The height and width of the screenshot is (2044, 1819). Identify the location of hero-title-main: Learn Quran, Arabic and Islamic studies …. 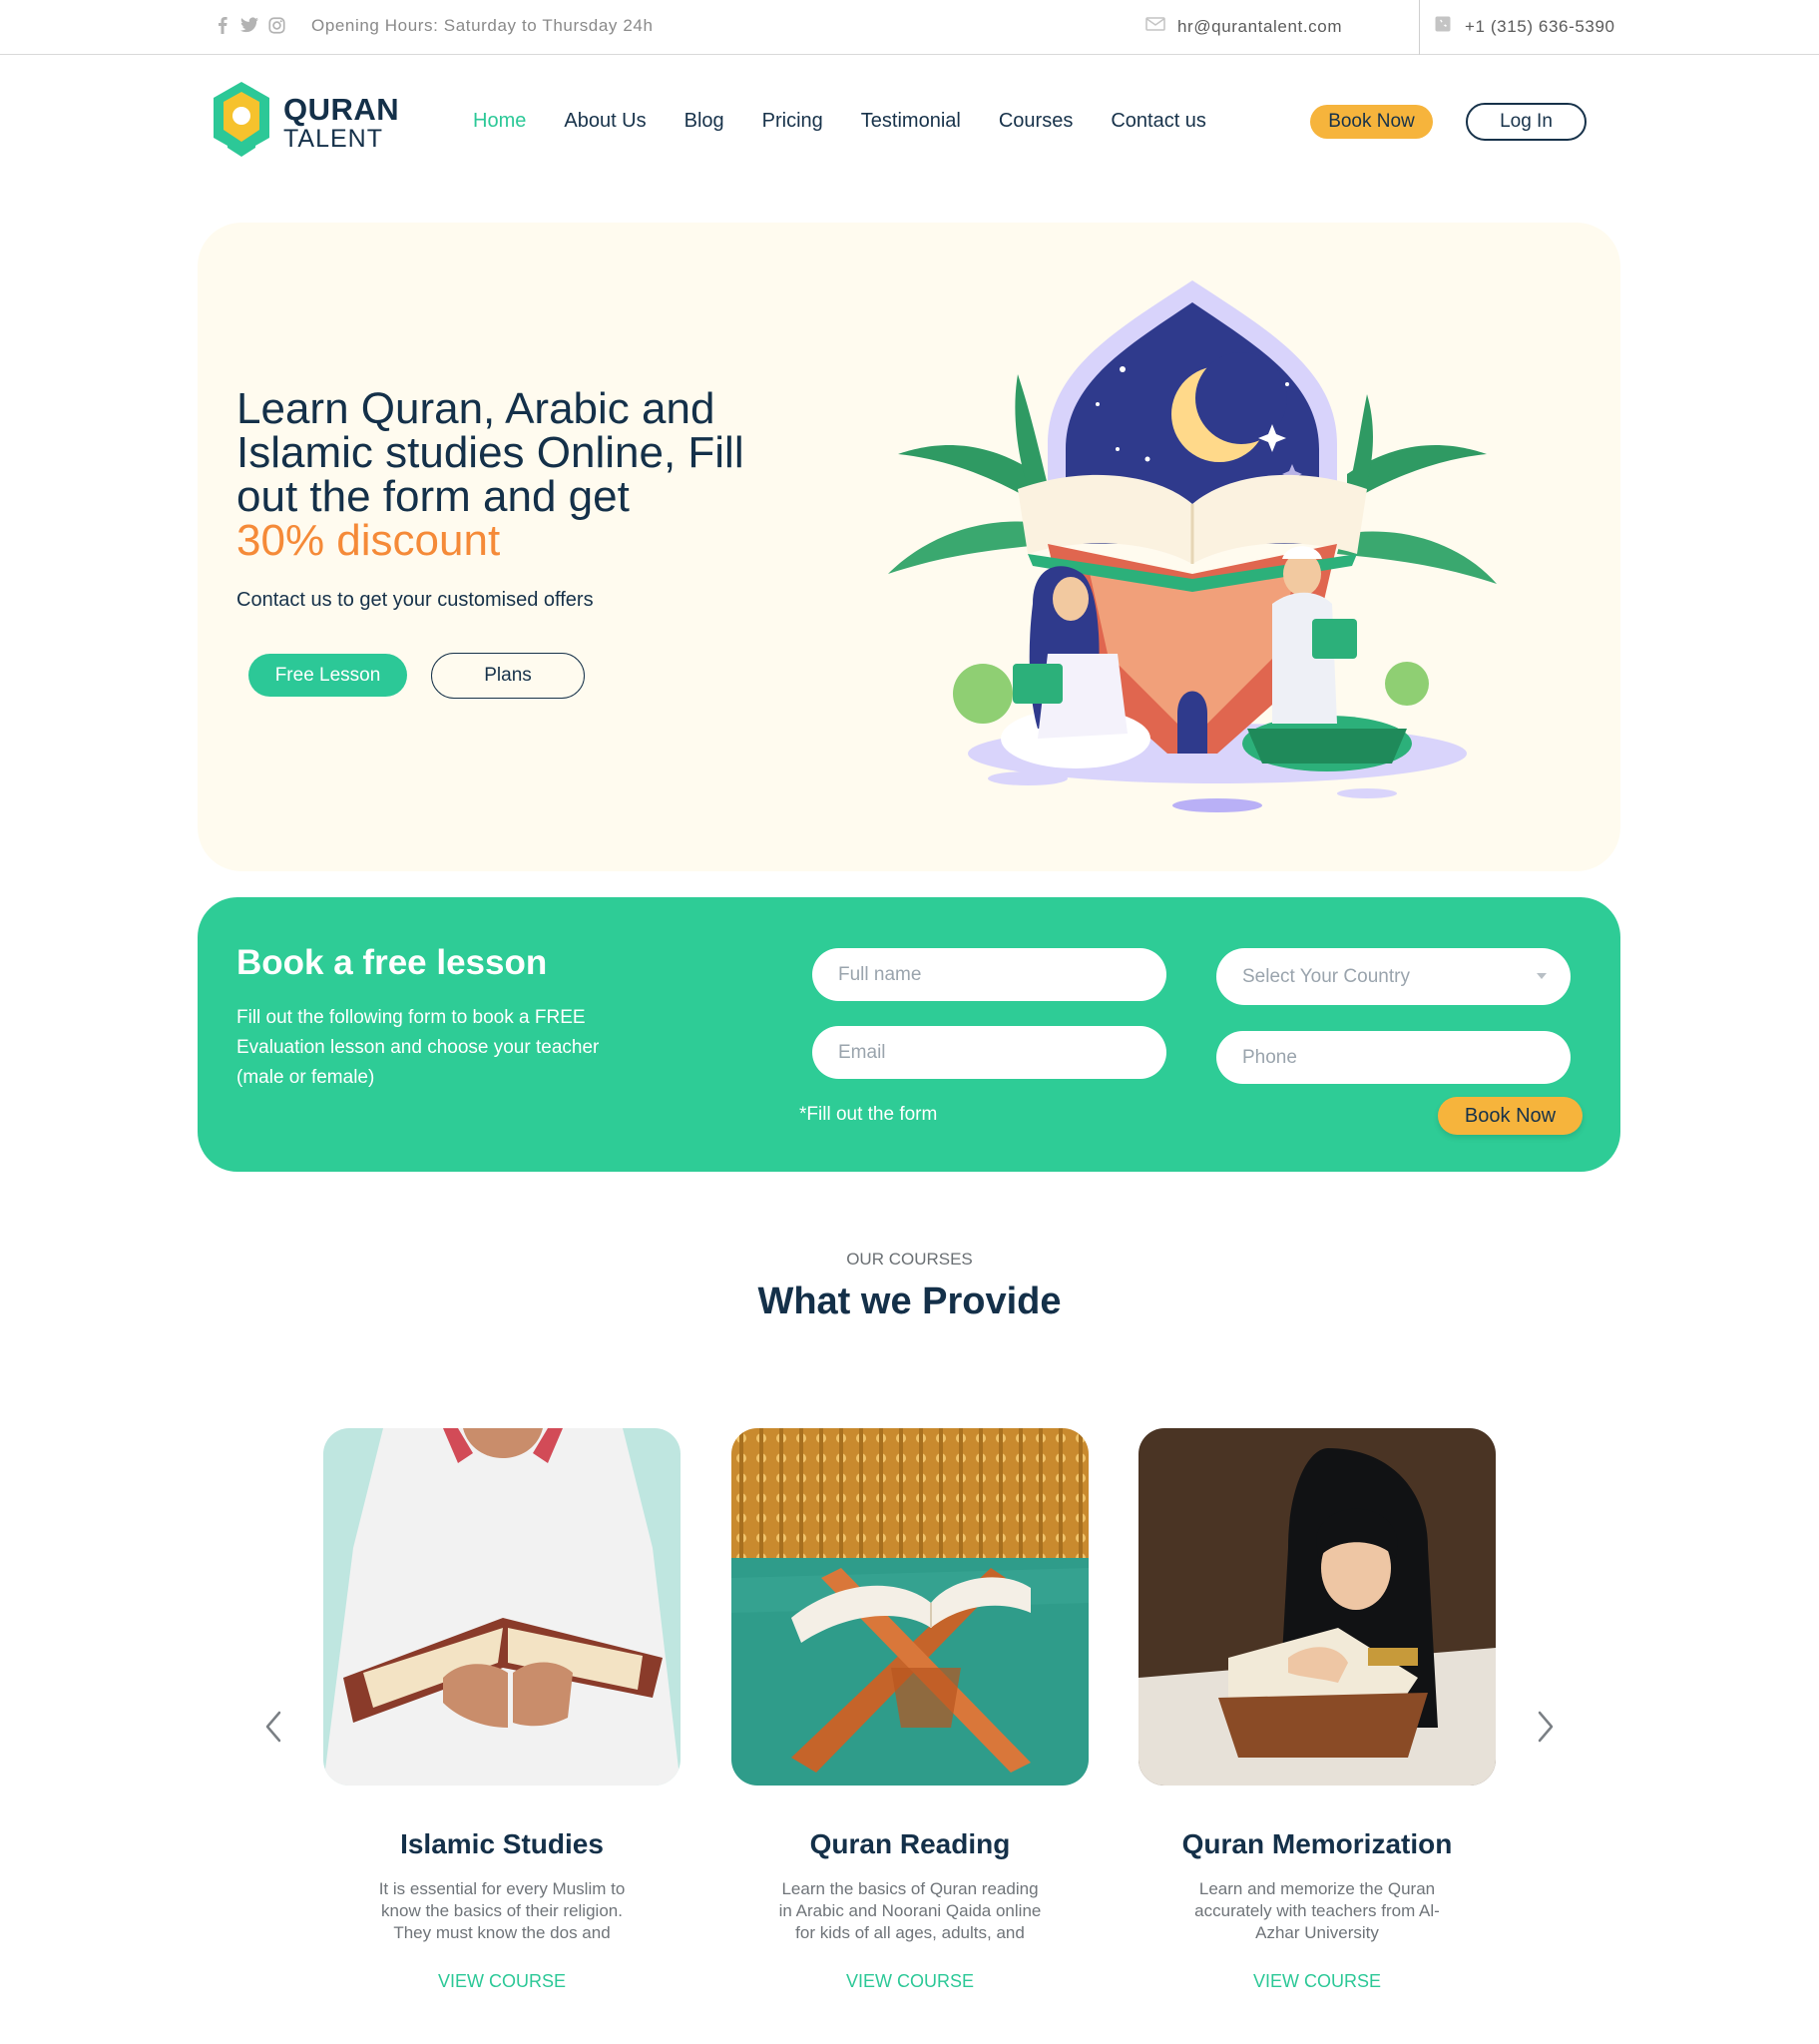
(490, 452).